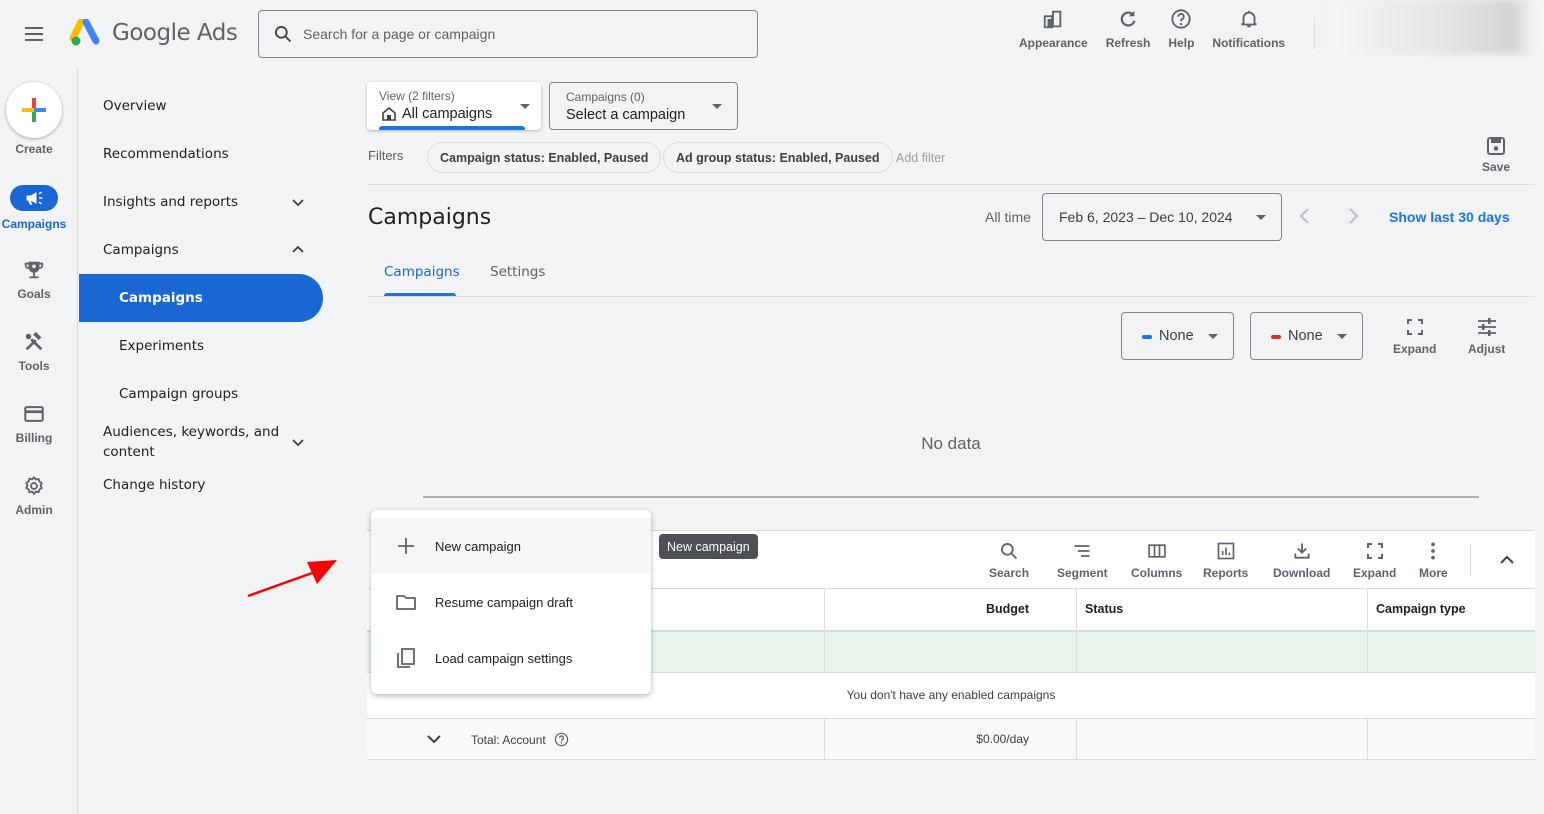 The width and height of the screenshot is (1544, 814). What do you see at coordinates (951, 296) in the screenshot?
I see `tabs-divider` at bounding box center [951, 296].